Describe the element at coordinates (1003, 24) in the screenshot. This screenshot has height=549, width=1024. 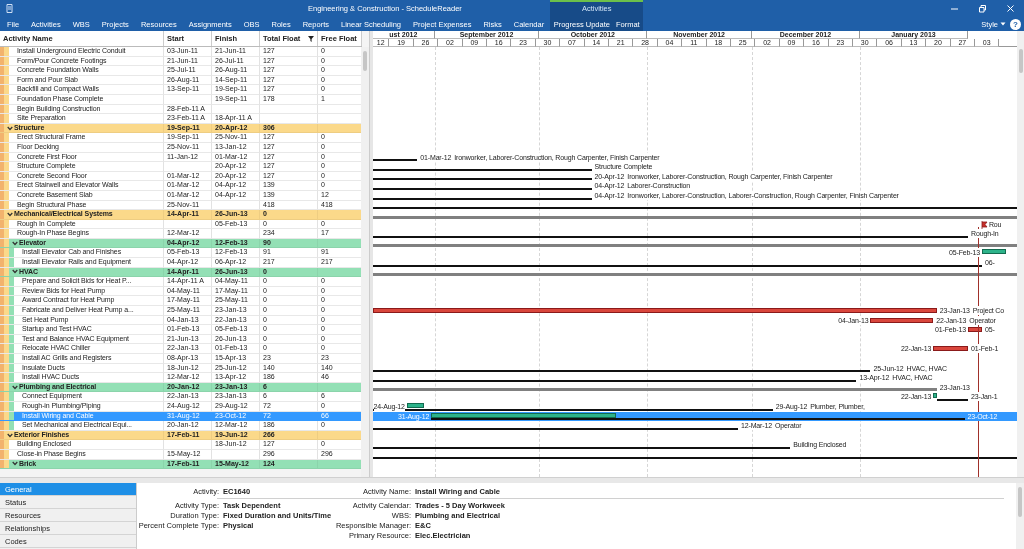
I see `caret-icon` at that location.